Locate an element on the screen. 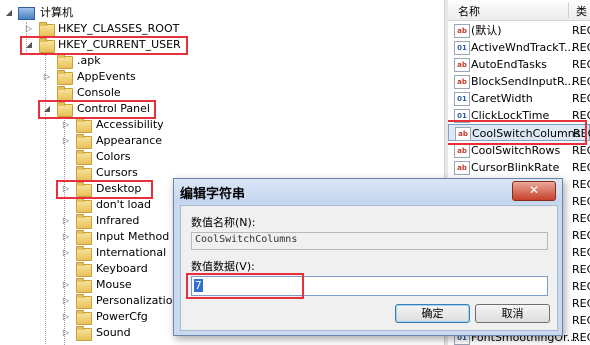 The height and width of the screenshot is (345, 590). tree-item-label: HKEY_CLASSES_ROOT is located at coordinates (119, 28).